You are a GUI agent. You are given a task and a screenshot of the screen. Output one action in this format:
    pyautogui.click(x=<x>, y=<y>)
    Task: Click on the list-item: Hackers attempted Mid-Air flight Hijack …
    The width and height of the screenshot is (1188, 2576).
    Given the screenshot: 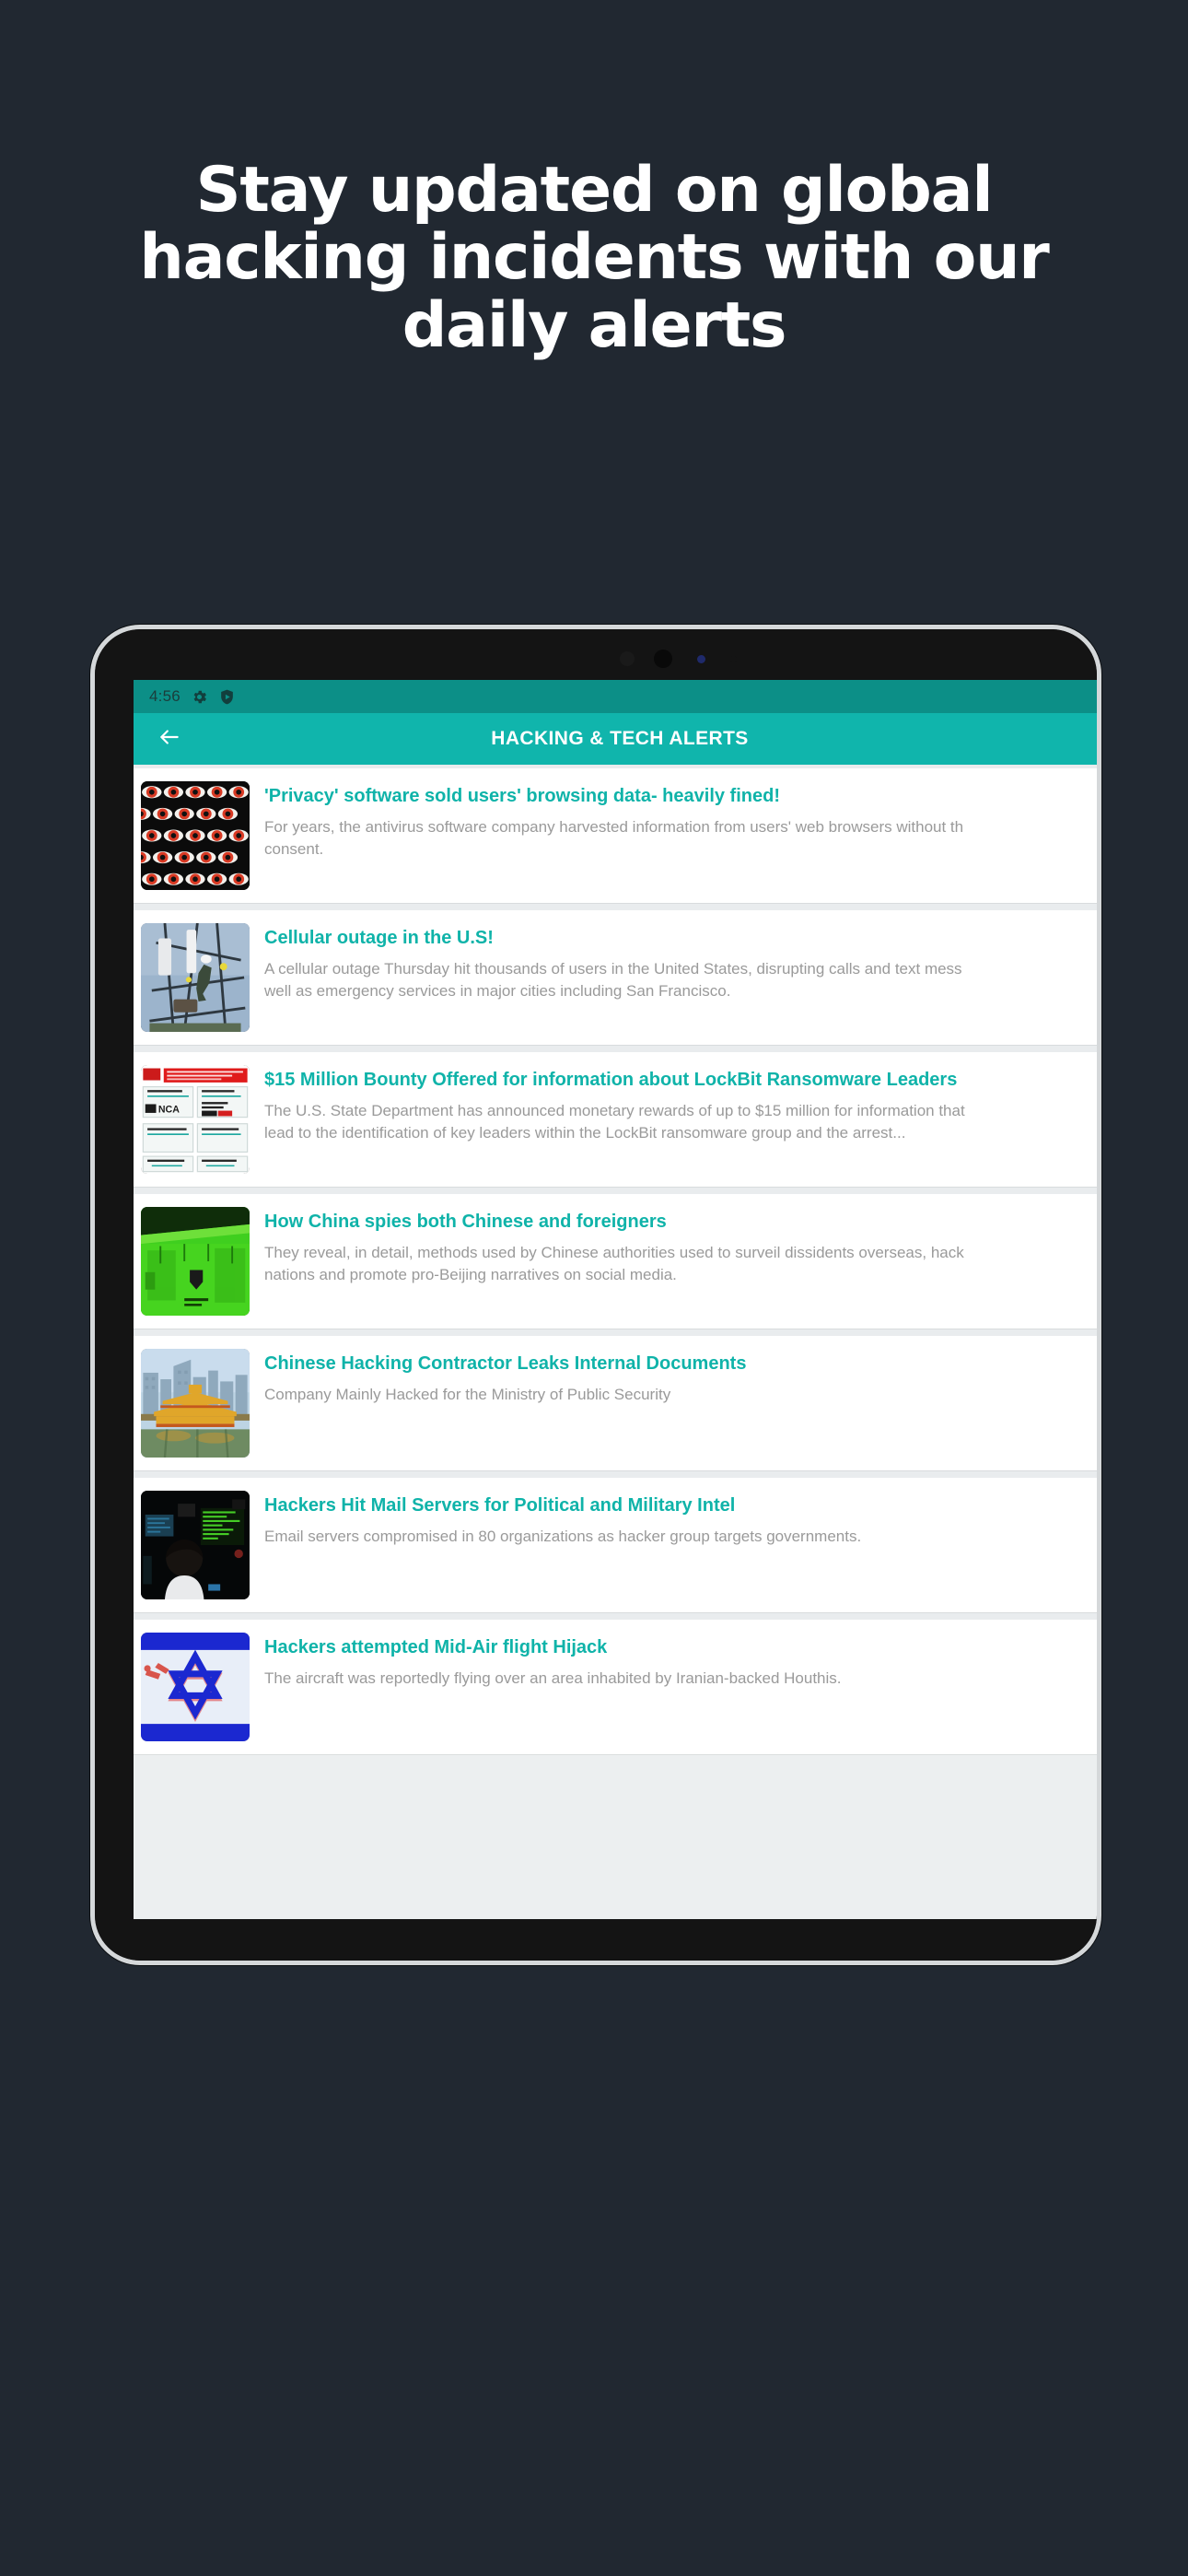 What is the action you would take?
    pyautogui.click(x=615, y=1687)
    